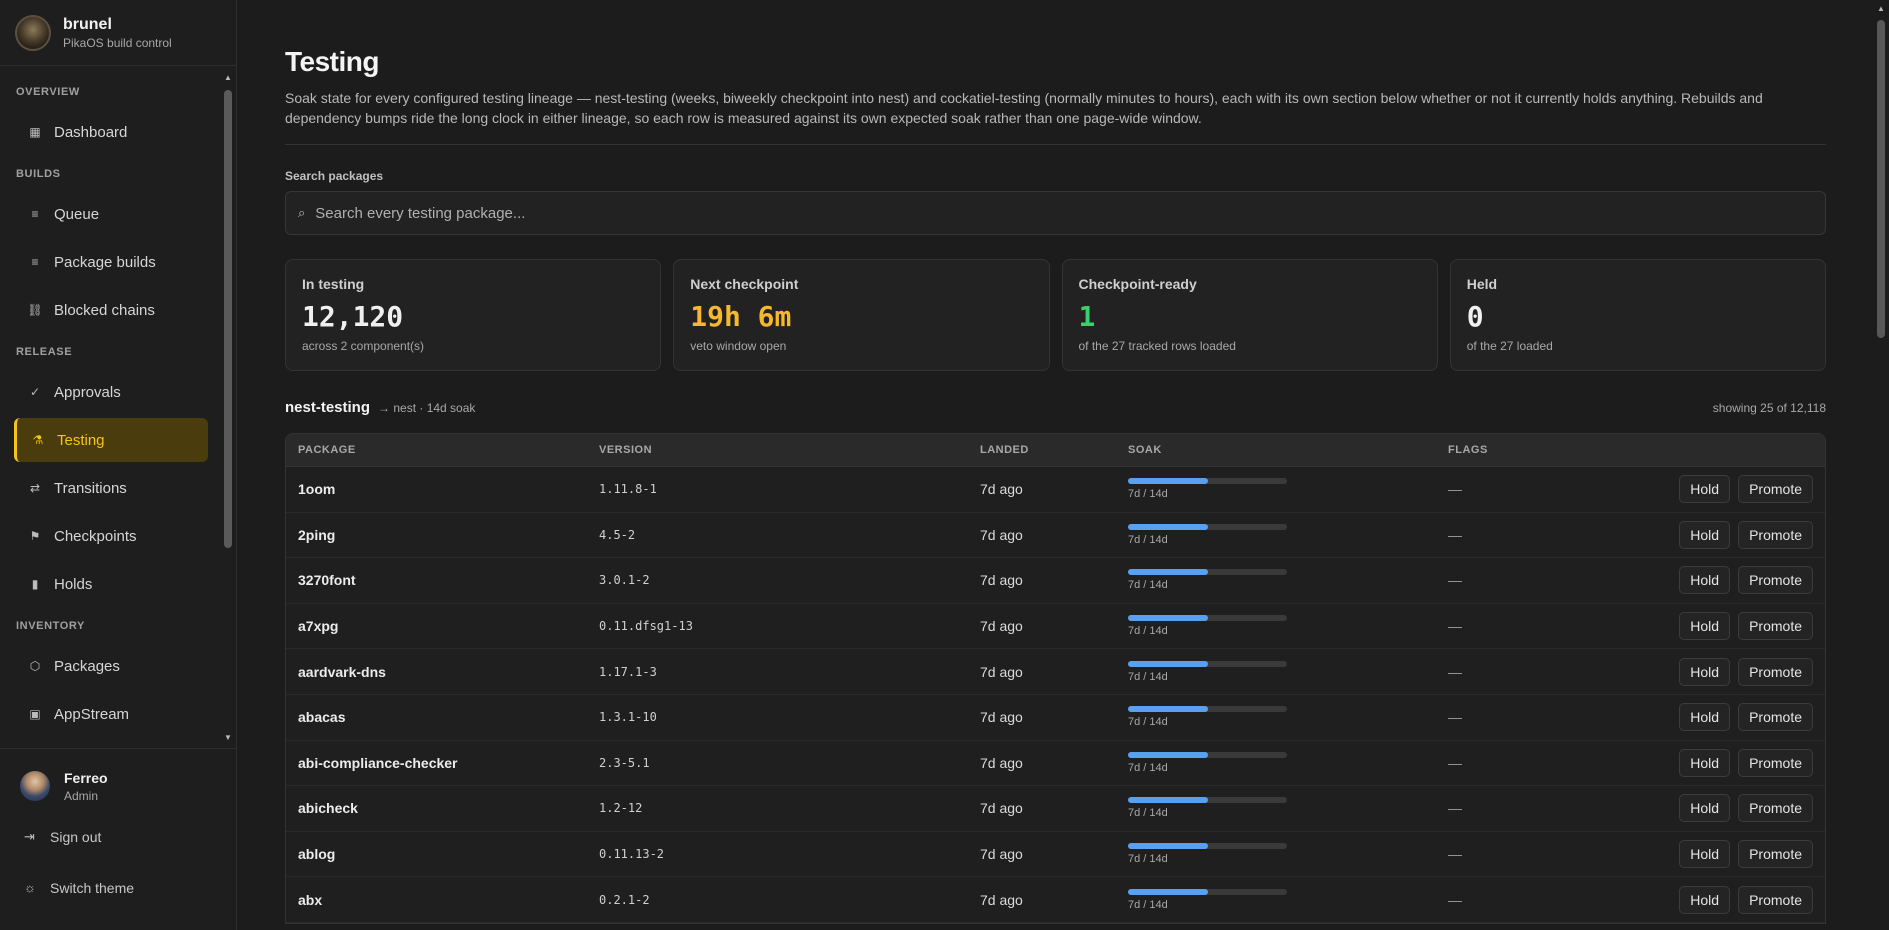  What do you see at coordinates (118, 836) in the screenshot?
I see `sign-out-button: ⇥ Sign out` at bounding box center [118, 836].